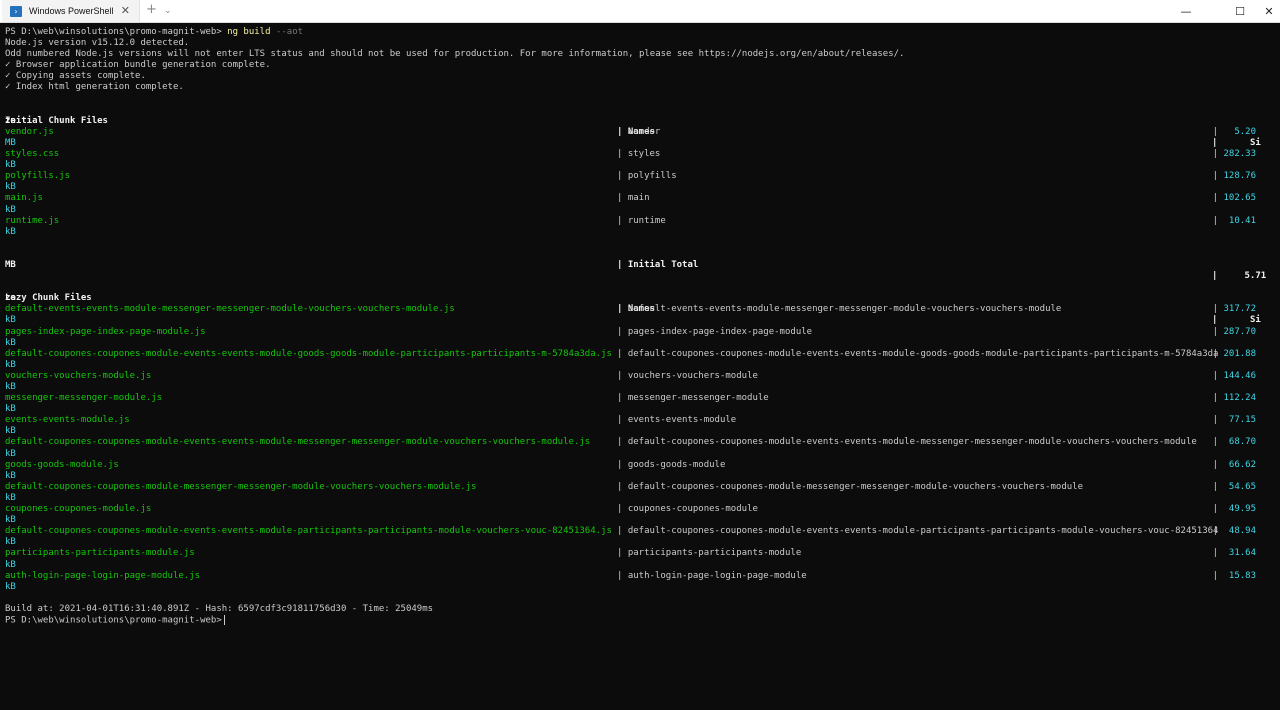  Describe the element at coordinates (1234, 553) in the screenshot. I see `chunk-size: | 31.64` at that location.